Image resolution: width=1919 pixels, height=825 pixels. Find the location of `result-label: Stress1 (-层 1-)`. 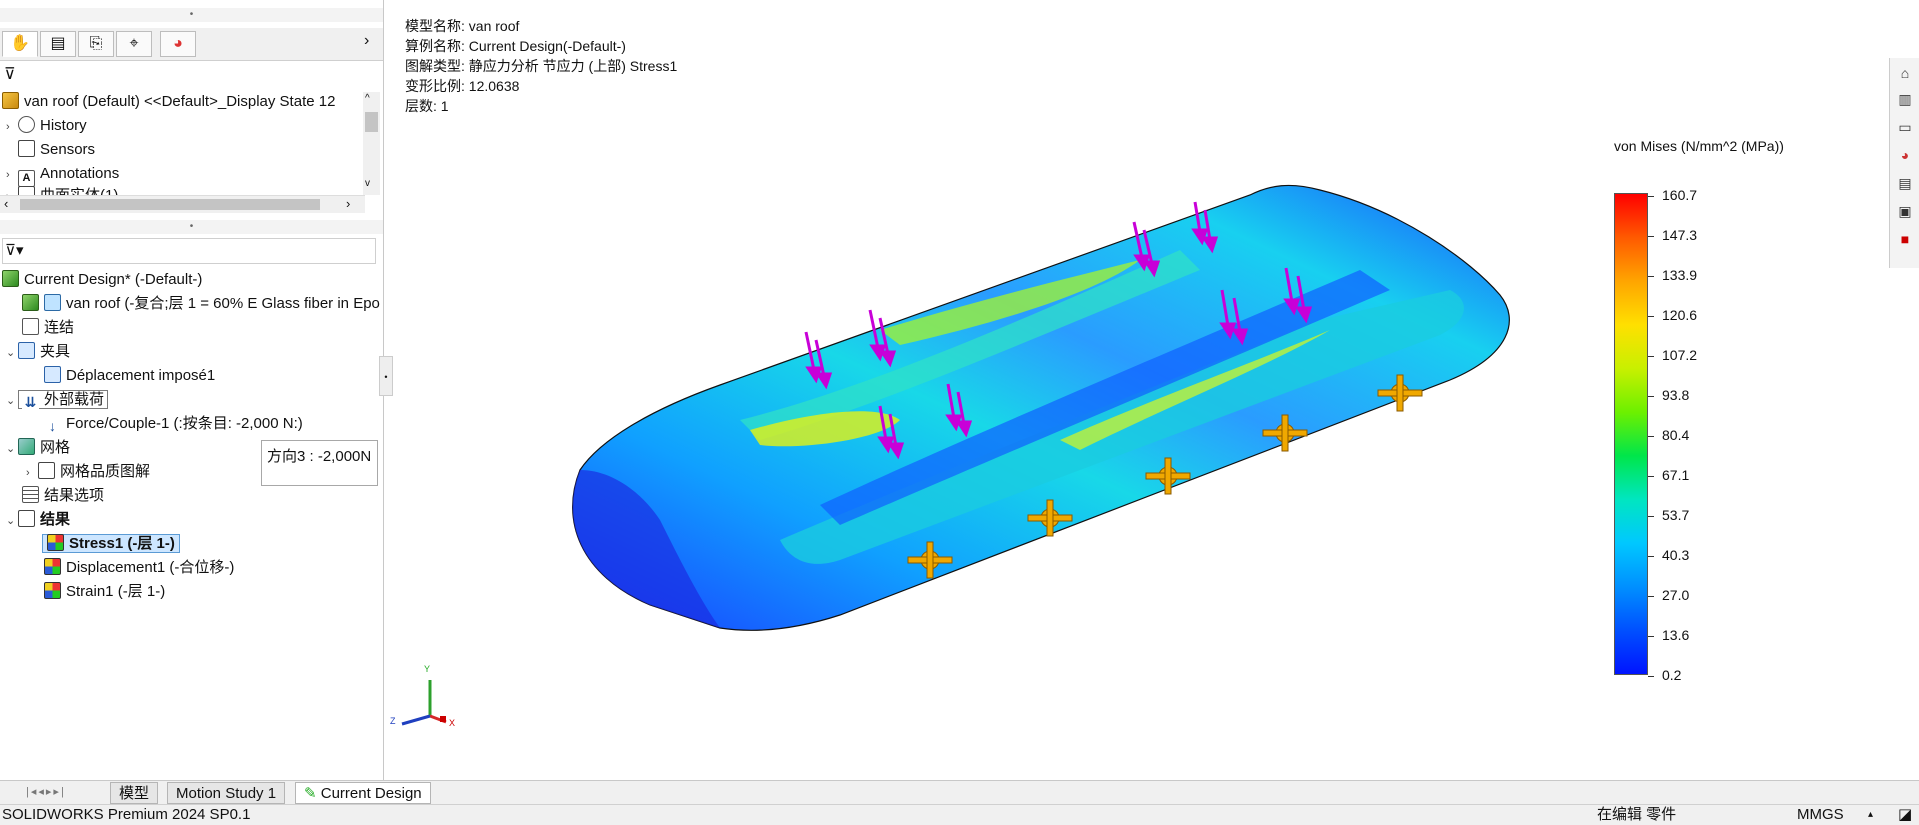

result-label: Stress1 (-层 1-) is located at coordinates (122, 543).